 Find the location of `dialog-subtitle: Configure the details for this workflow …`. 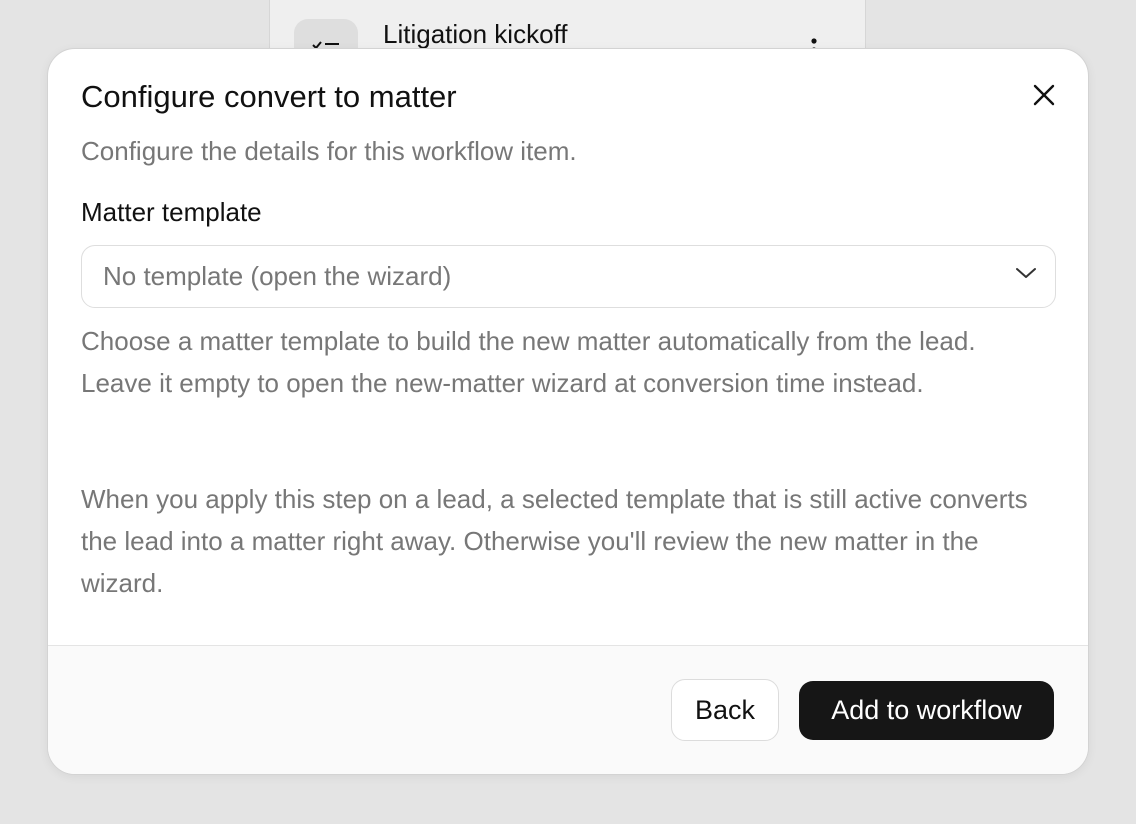

dialog-subtitle: Configure the details for this workflow … is located at coordinates (329, 151).